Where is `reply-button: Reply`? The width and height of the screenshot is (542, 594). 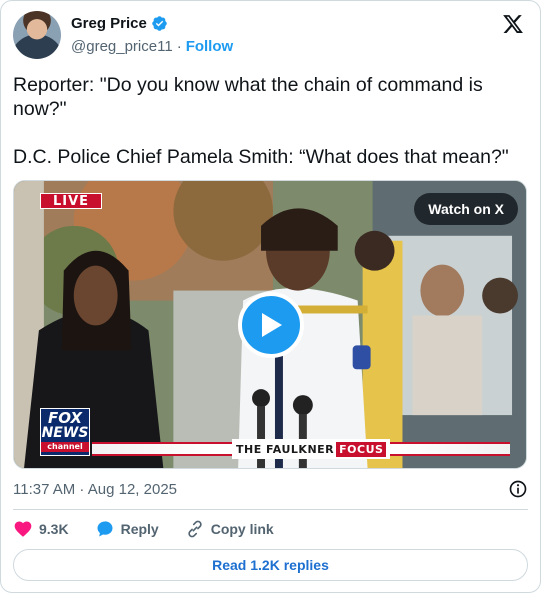
reply-button: Reply is located at coordinates (127, 529).